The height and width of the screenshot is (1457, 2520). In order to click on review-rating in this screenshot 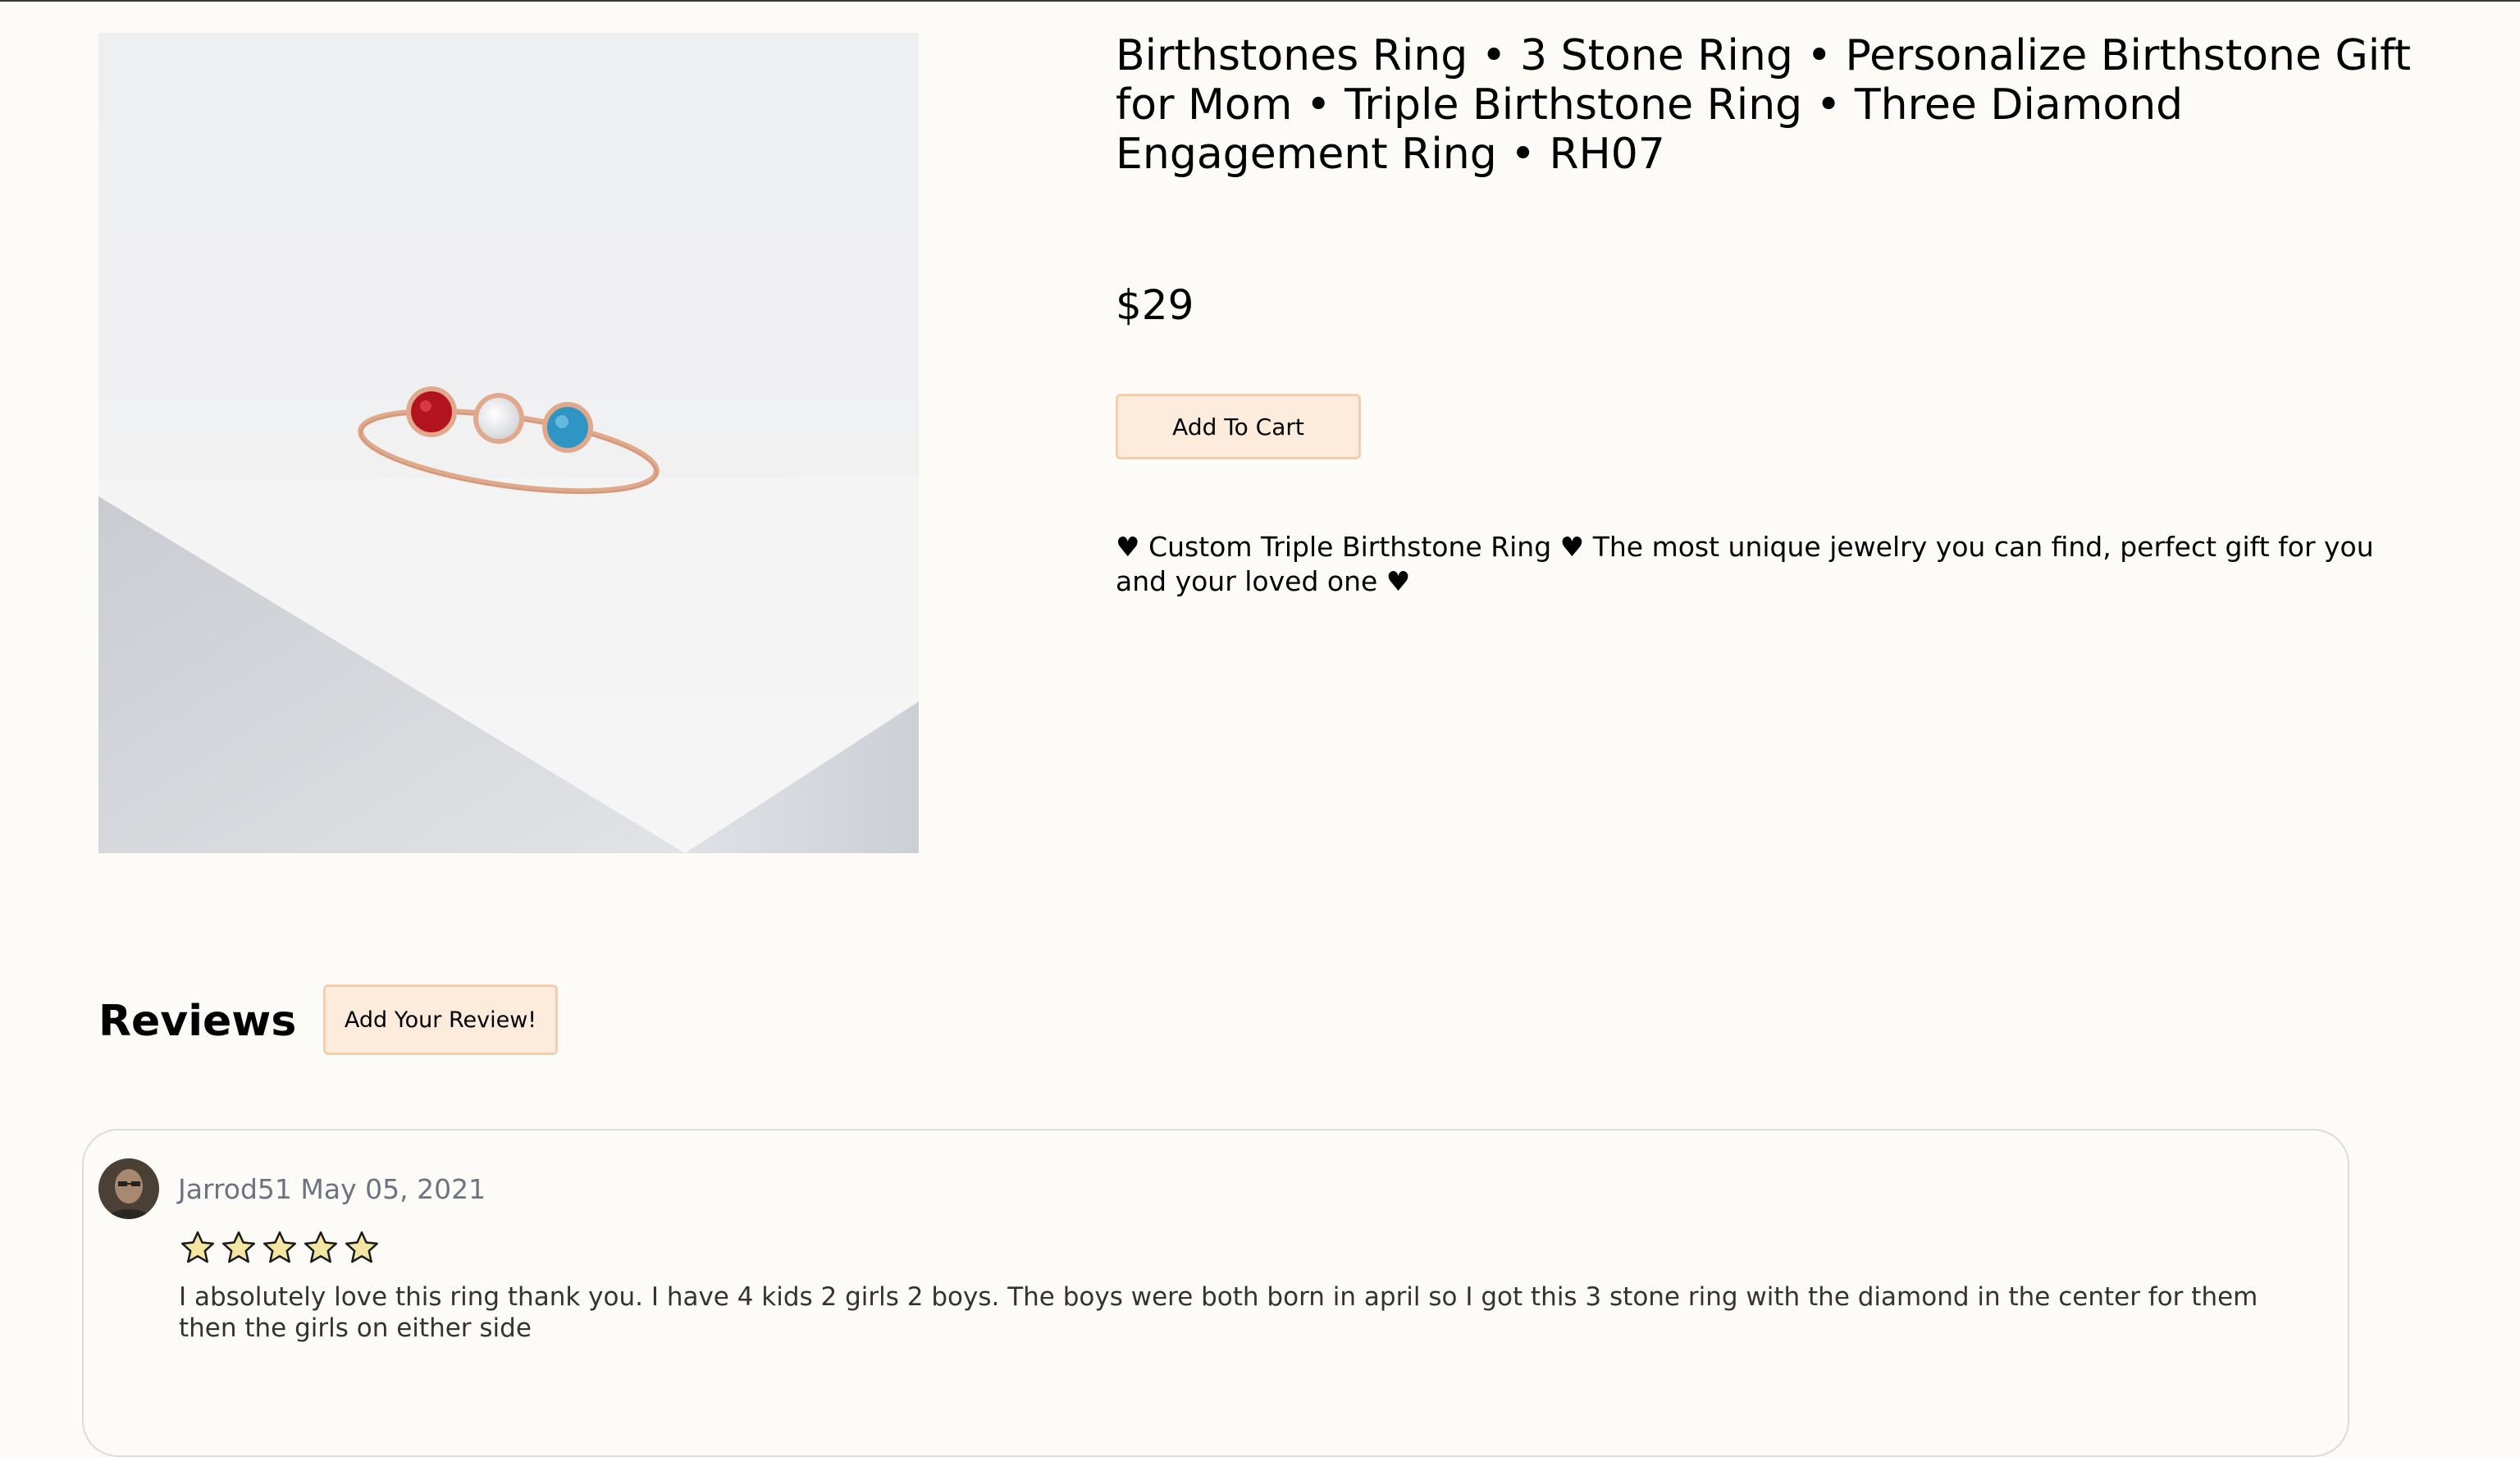, I will do `click(280, 1249)`.